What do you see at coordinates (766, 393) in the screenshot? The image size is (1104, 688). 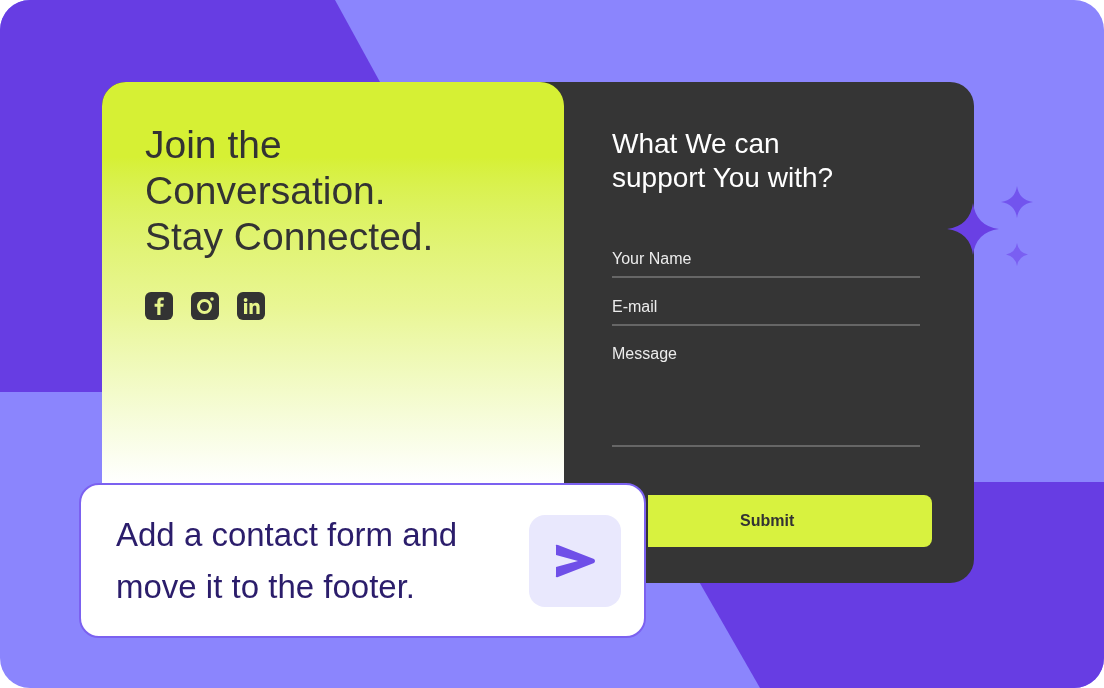 I see `message-field: Message` at bounding box center [766, 393].